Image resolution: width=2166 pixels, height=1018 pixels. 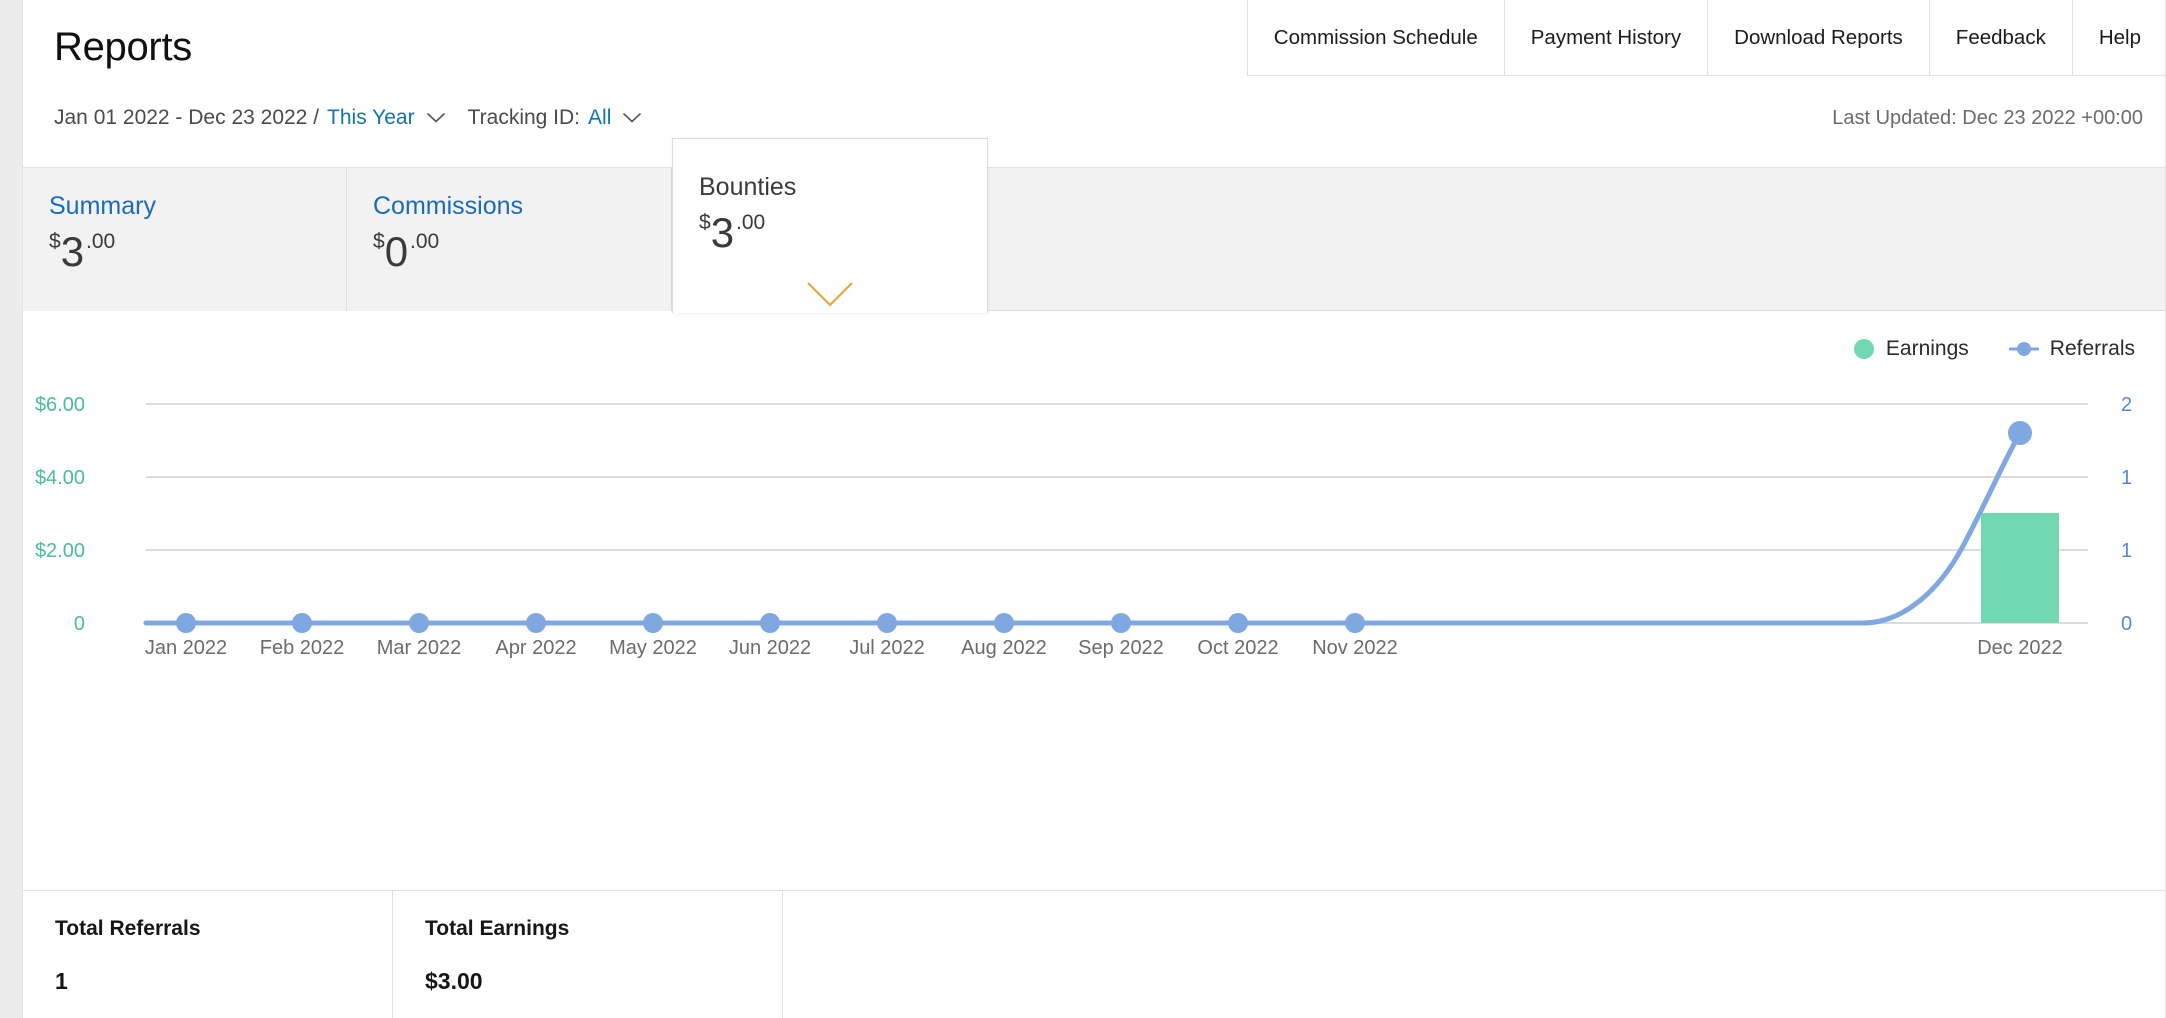 I want to click on card-title-bounties: Bounties, so click(x=748, y=187).